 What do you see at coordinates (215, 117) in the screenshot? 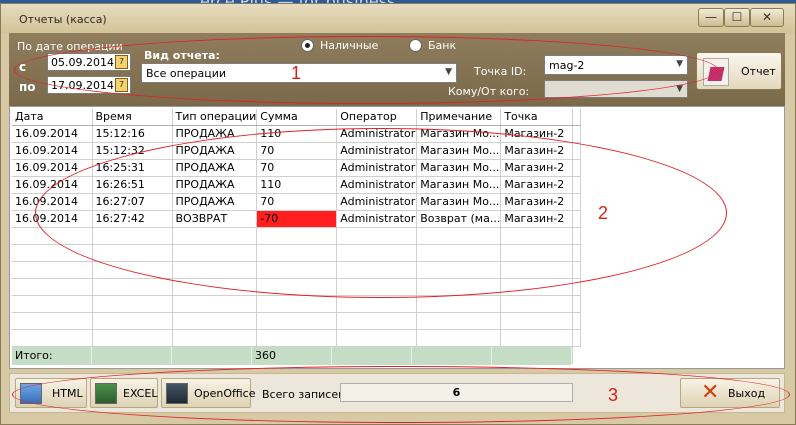
I see `column-header-operation-type: Тип операции` at bounding box center [215, 117].